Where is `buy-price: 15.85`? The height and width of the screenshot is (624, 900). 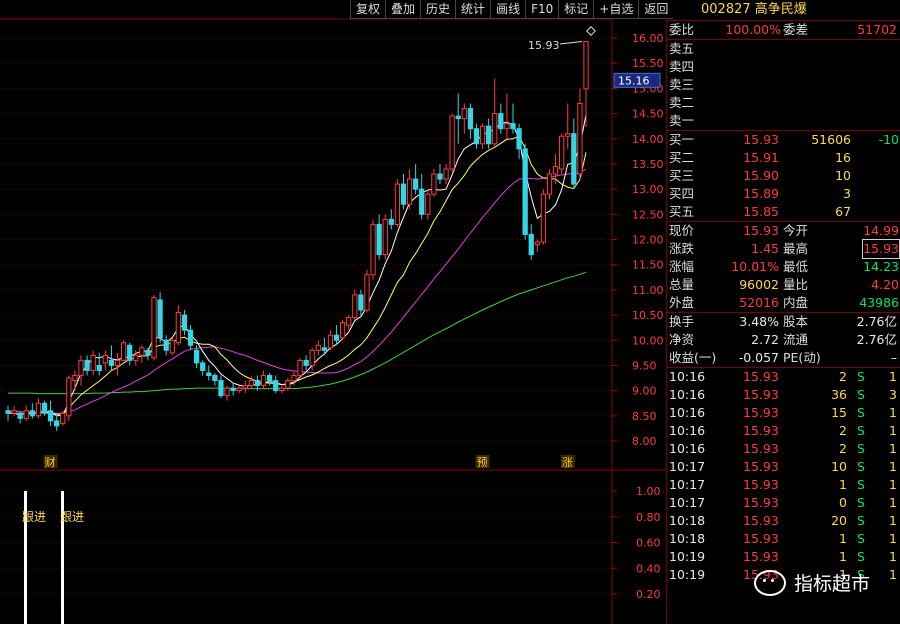 buy-price: 15.85 is located at coordinates (761, 211).